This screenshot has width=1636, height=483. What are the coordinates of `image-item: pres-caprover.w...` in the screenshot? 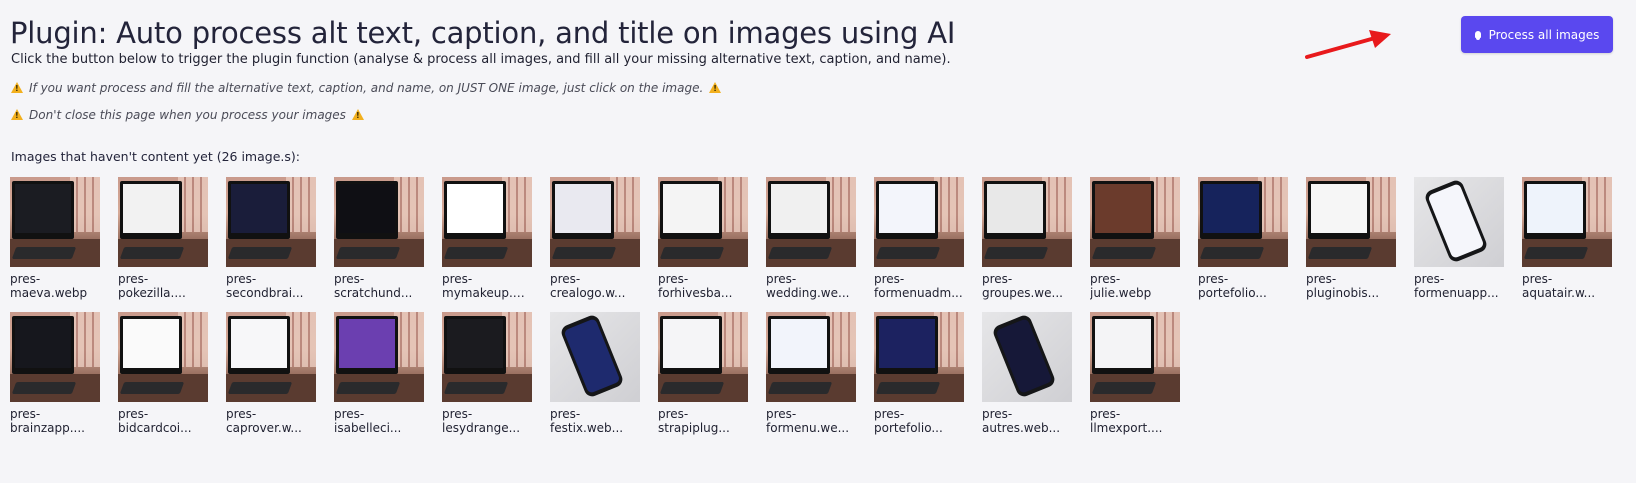 It's located at (271, 373).